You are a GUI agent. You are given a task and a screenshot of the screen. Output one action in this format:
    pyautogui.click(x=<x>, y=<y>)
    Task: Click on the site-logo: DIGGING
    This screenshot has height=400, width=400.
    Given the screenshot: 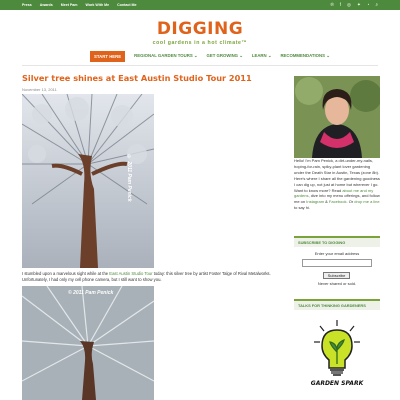 What is the action you would take?
    pyautogui.click(x=200, y=29)
    